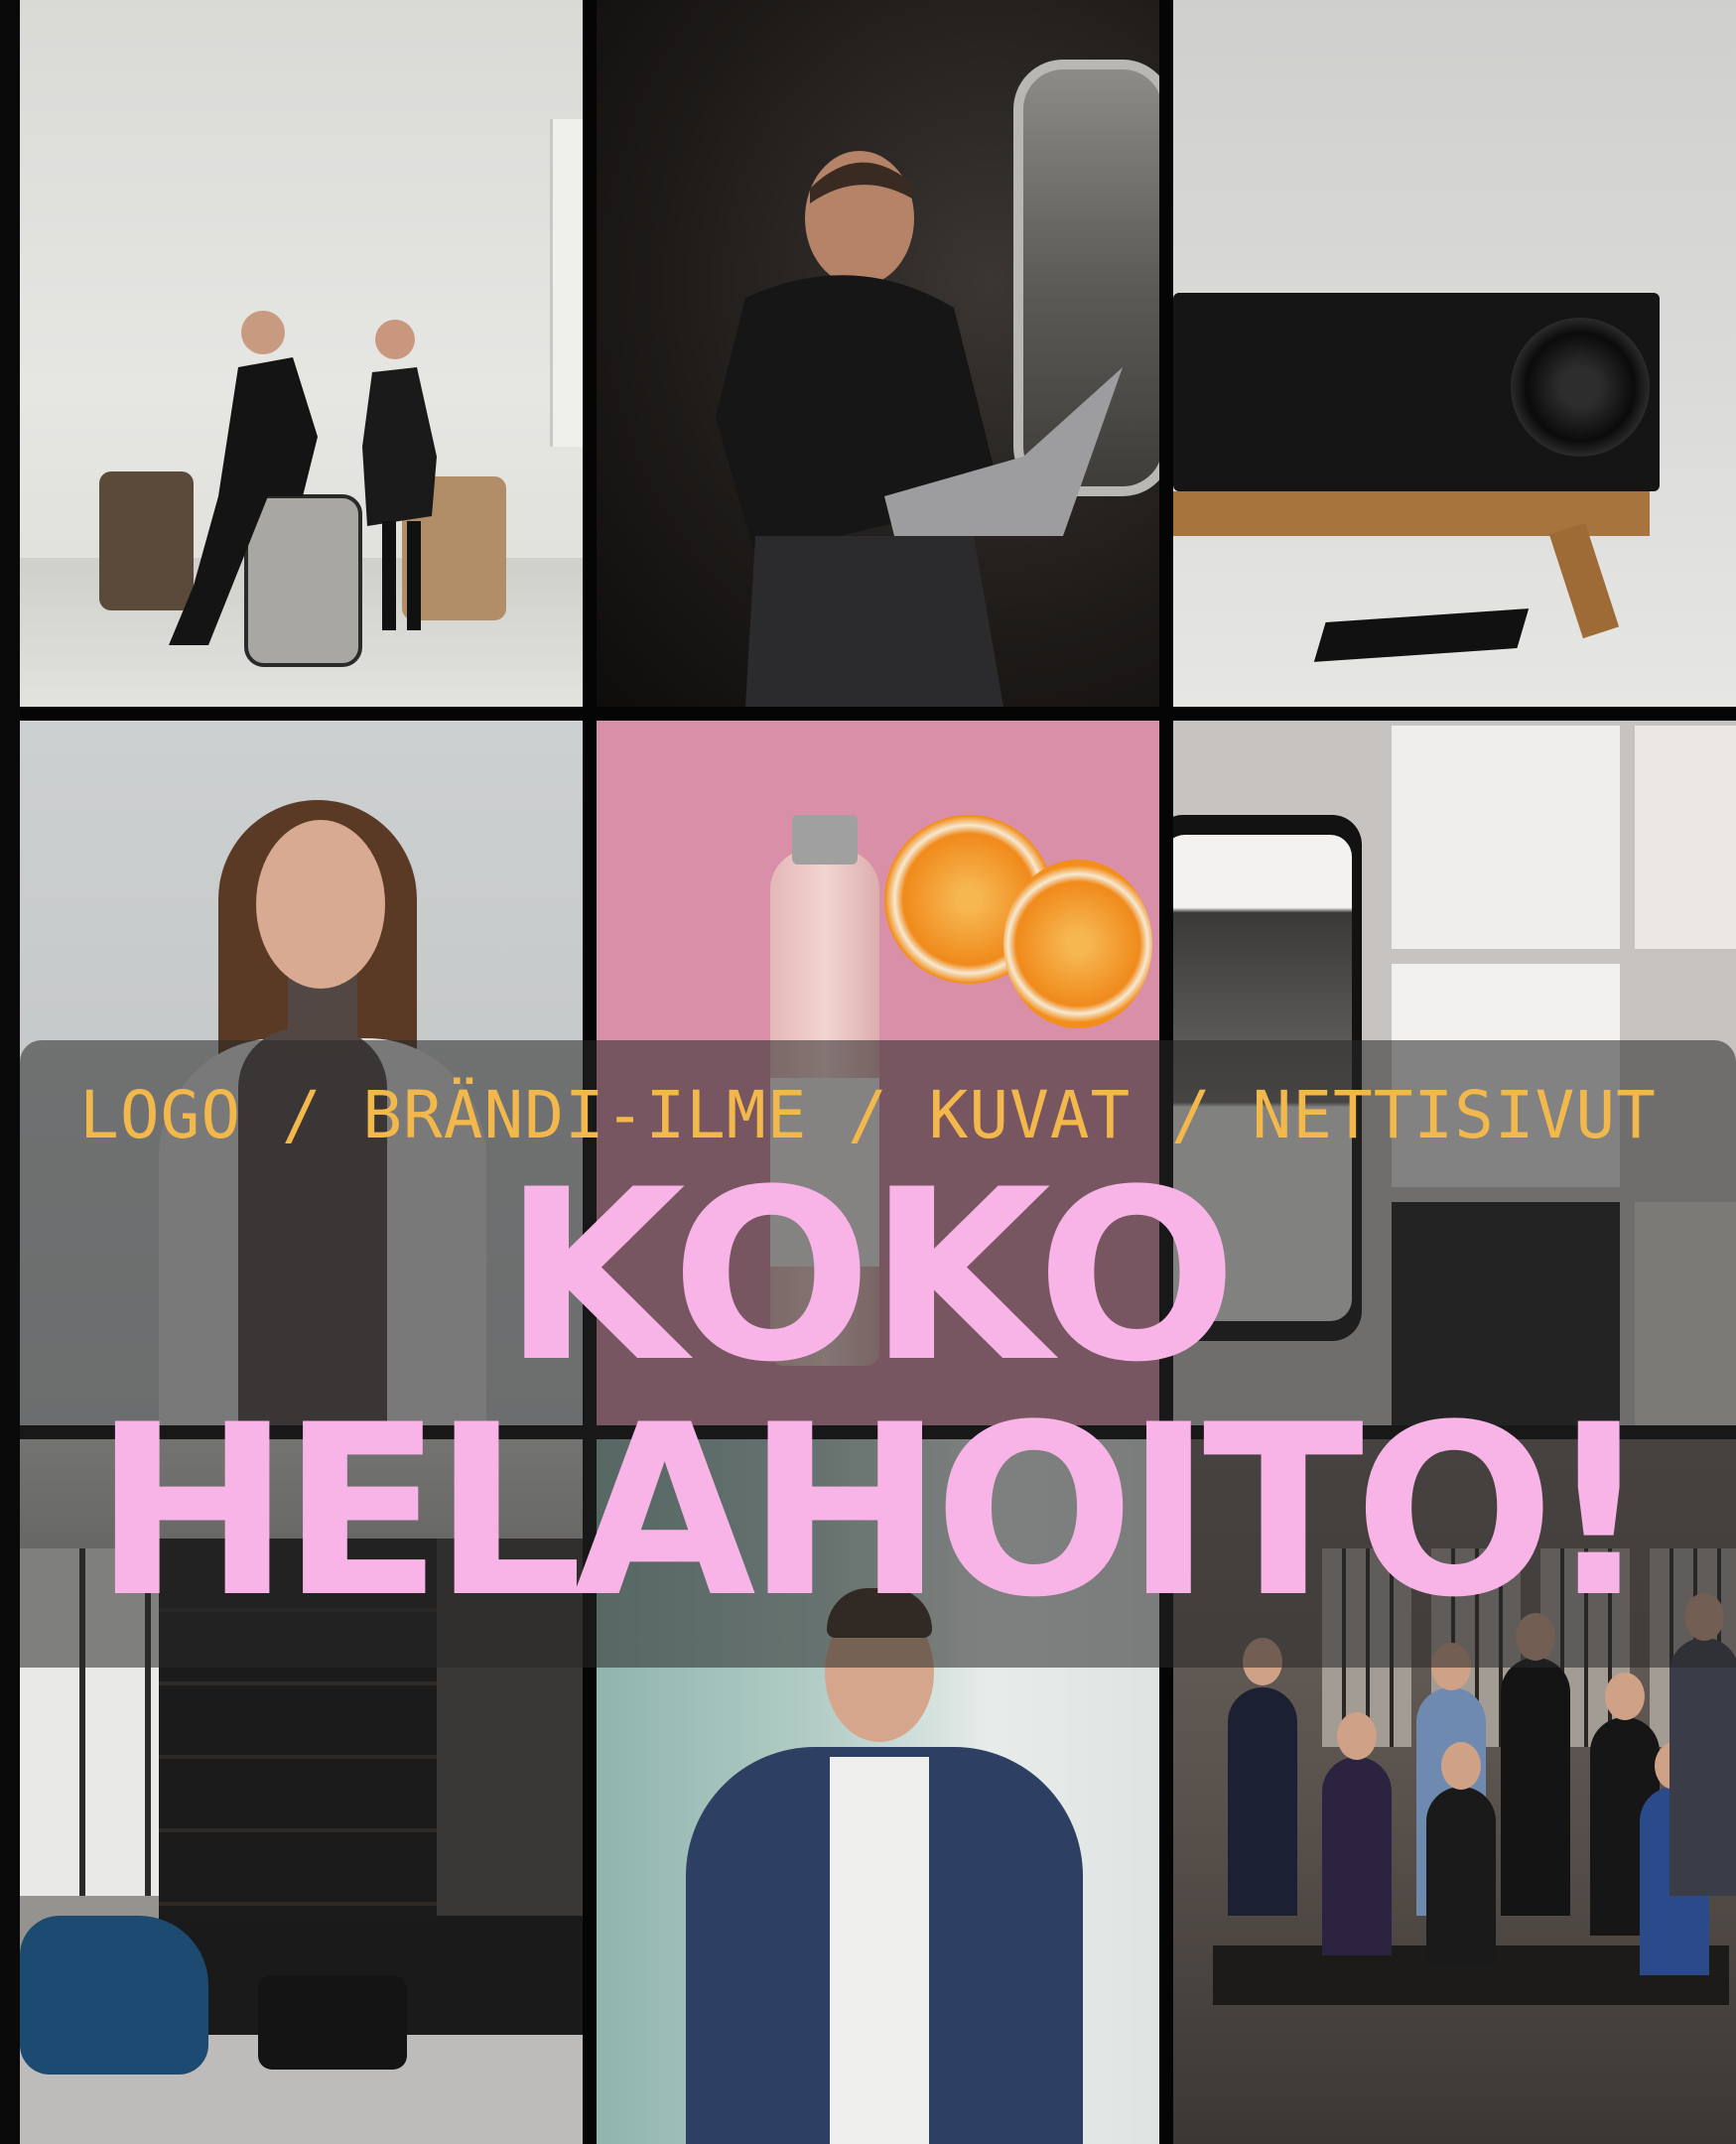 This screenshot has height=2144, width=1736. What do you see at coordinates (1454, 353) in the screenshot?
I see `photo-speaker-furniture` at bounding box center [1454, 353].